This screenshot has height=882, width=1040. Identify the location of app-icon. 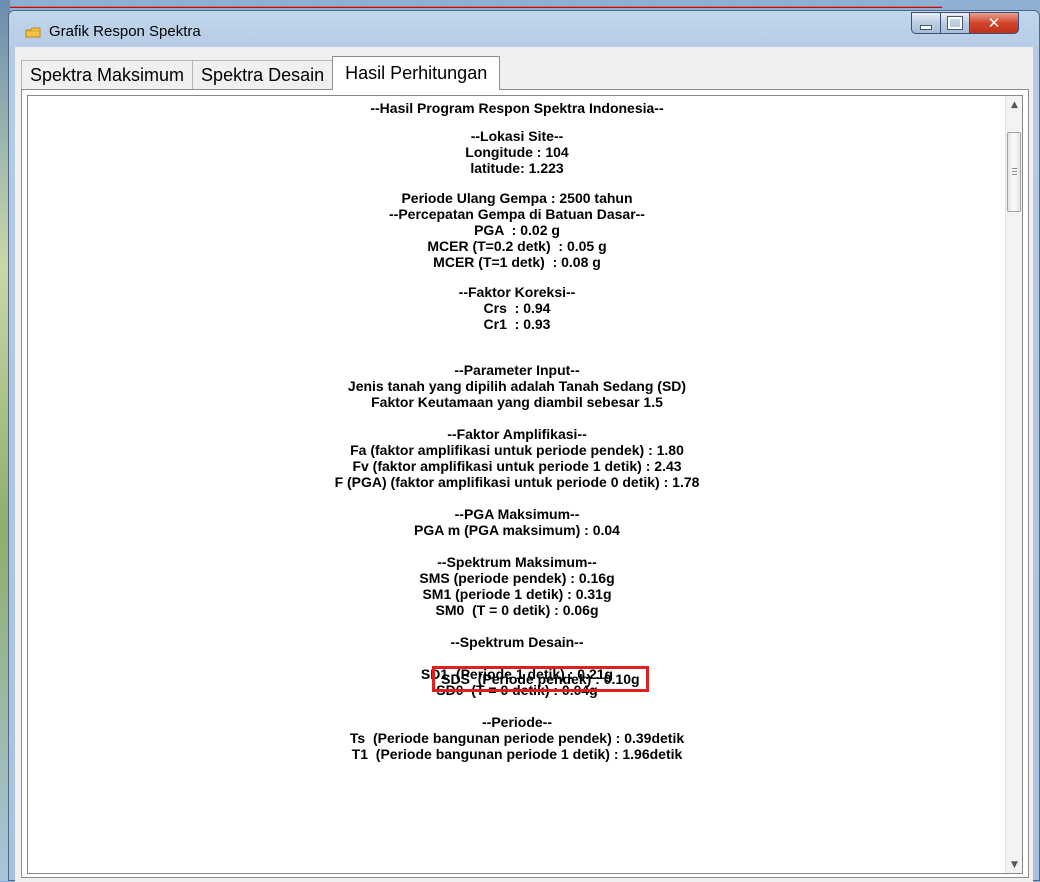
(33, 32).